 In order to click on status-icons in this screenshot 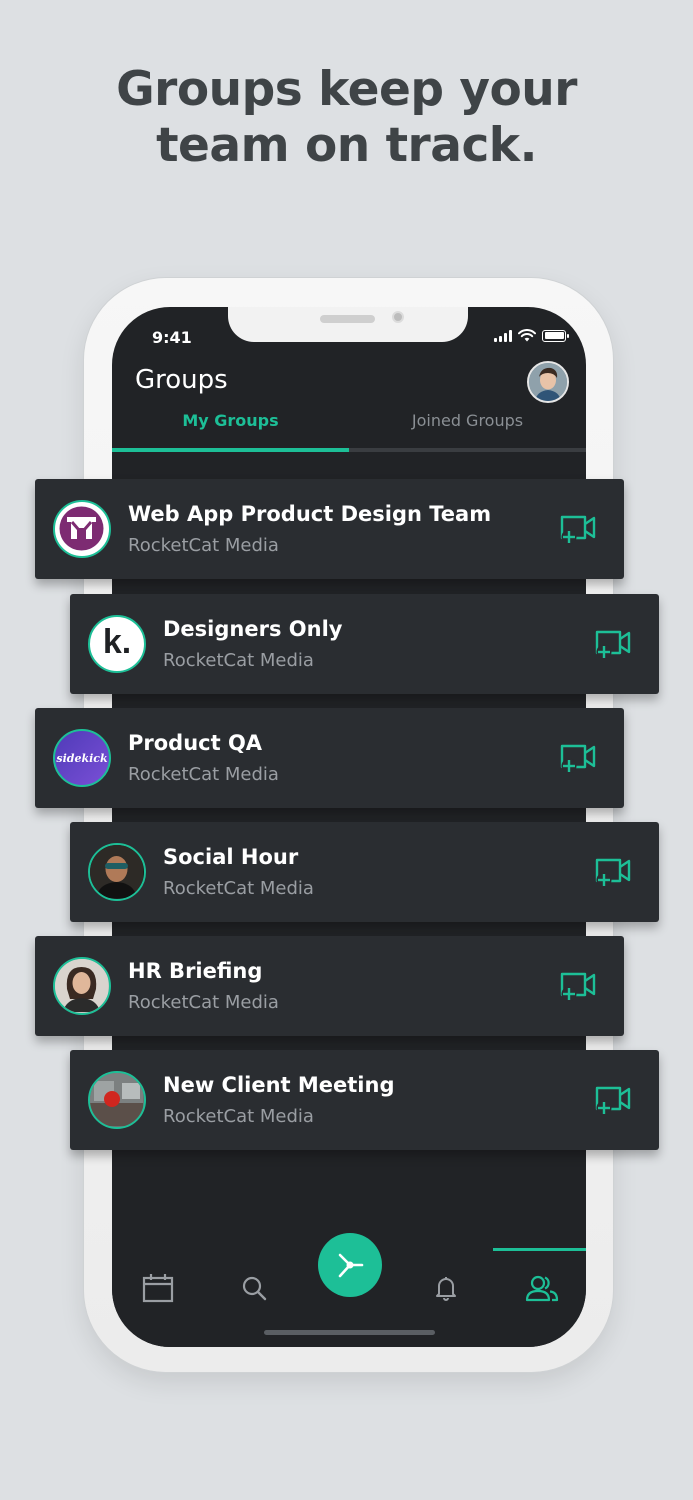, I will do `click(531, 335)`.